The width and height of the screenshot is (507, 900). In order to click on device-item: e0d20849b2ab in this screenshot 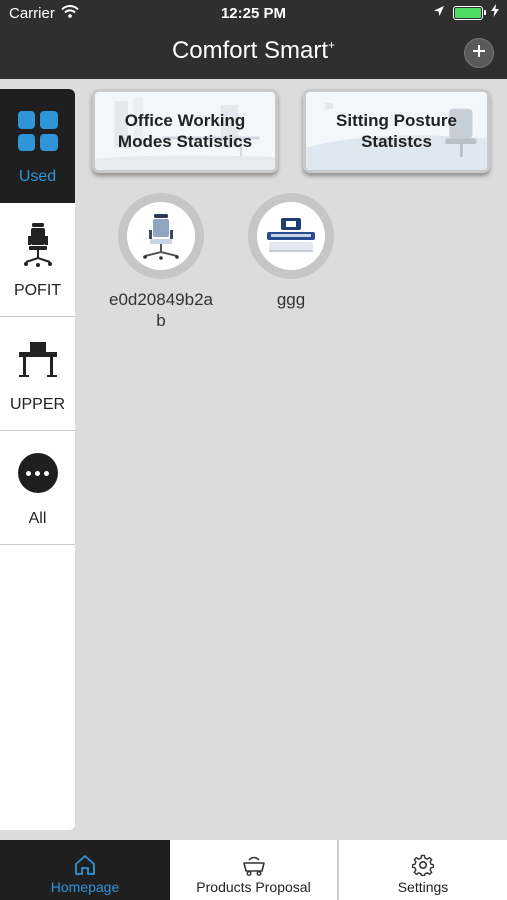, I will do `click(161, 262)`.